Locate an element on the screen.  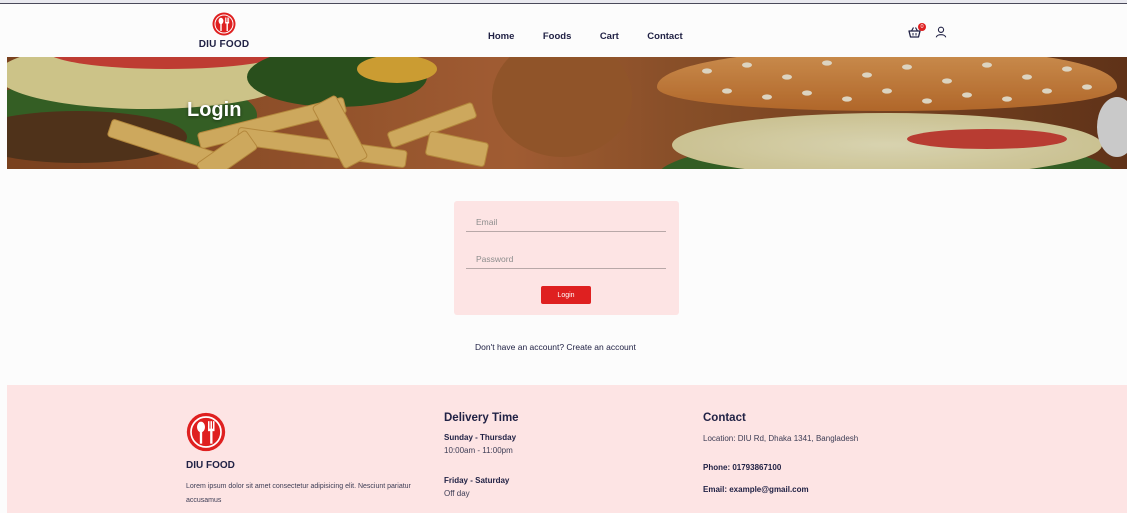
header-actions: 0 is located at coordinates (929, 32).